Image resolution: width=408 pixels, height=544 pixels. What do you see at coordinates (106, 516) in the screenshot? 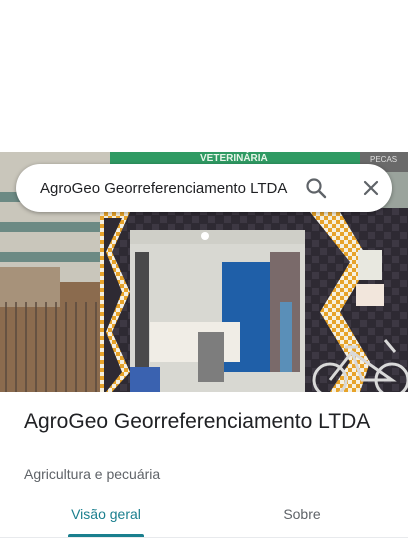
I see `tab-overview: Visão geral` at bounding box center [106, 516].